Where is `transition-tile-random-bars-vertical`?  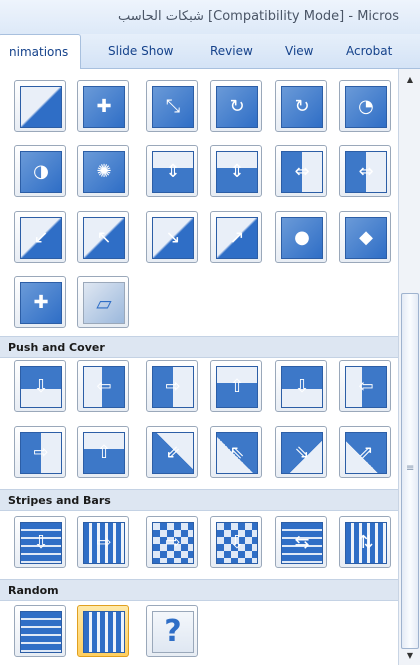
transition-tile-random-bars-vertical is located at coordinates (103, 631).